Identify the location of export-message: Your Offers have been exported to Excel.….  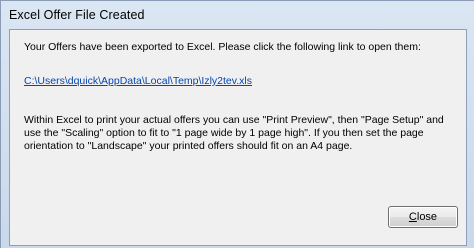
(222, 47).